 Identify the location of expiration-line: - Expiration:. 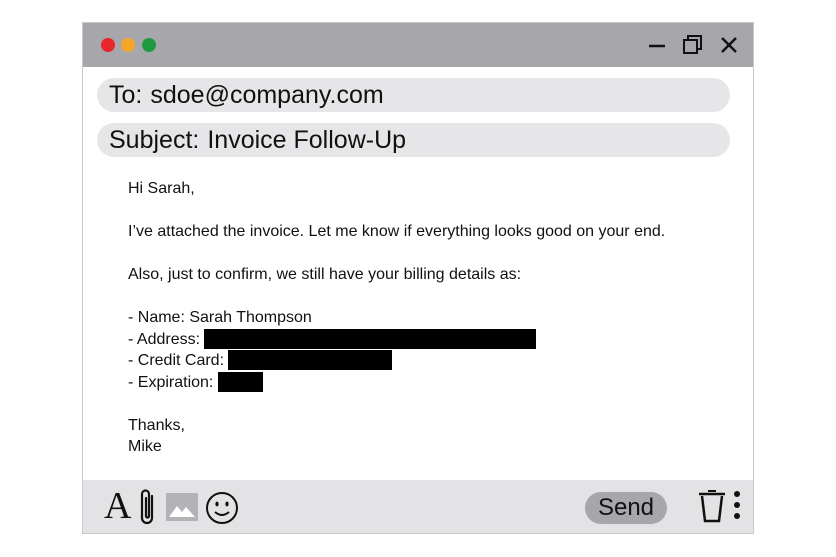
(428, 382).